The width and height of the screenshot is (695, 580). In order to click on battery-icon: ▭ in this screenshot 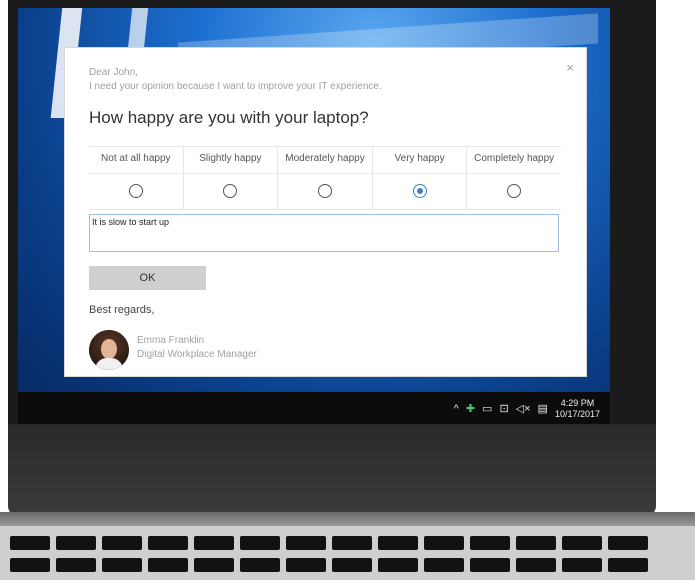, I will do `click(487, 409)`.